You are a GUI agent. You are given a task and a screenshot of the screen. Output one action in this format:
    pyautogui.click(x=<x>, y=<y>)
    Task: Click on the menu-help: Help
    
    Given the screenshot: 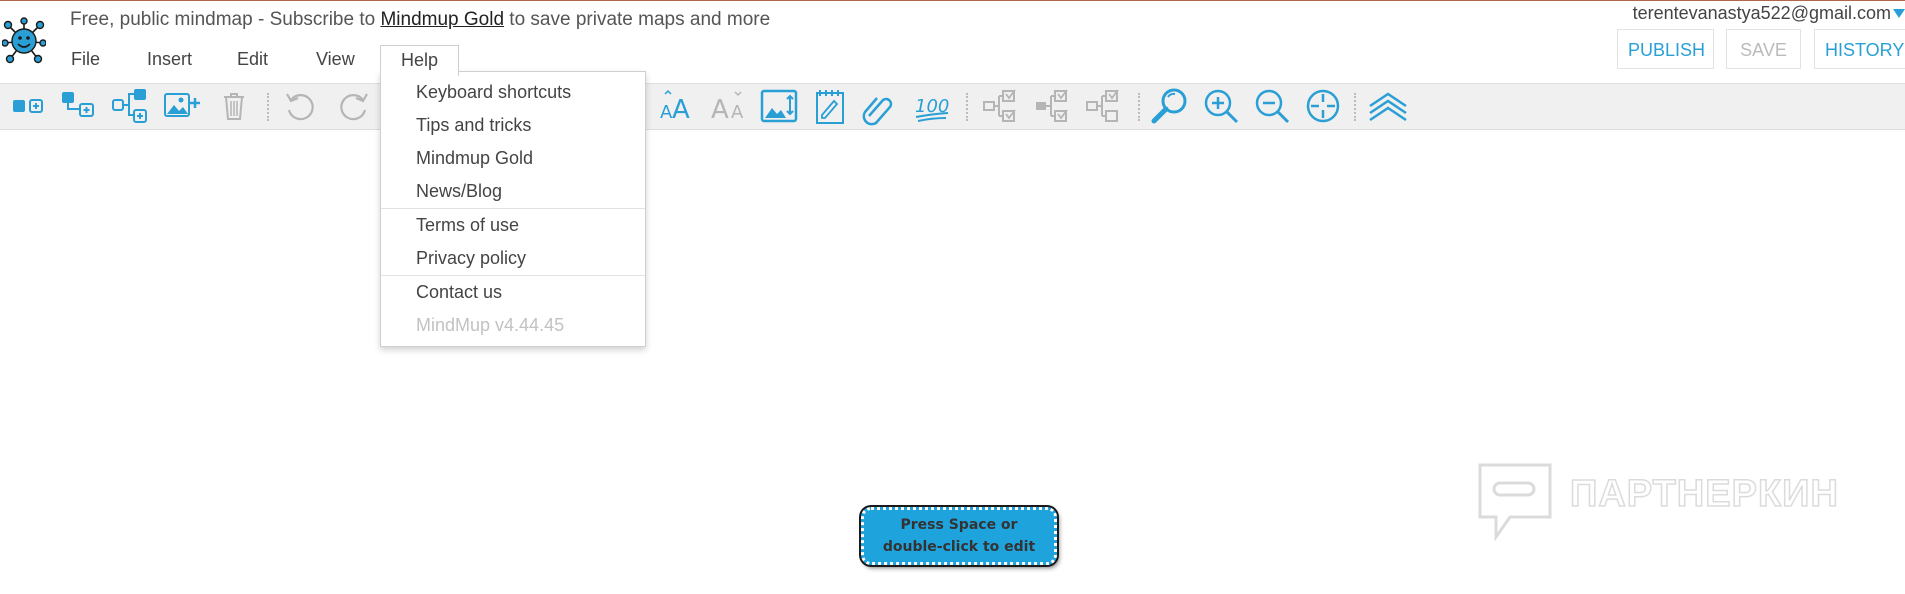 What is the action you would take?
    pyautogui.click(x=420, y=60)
    